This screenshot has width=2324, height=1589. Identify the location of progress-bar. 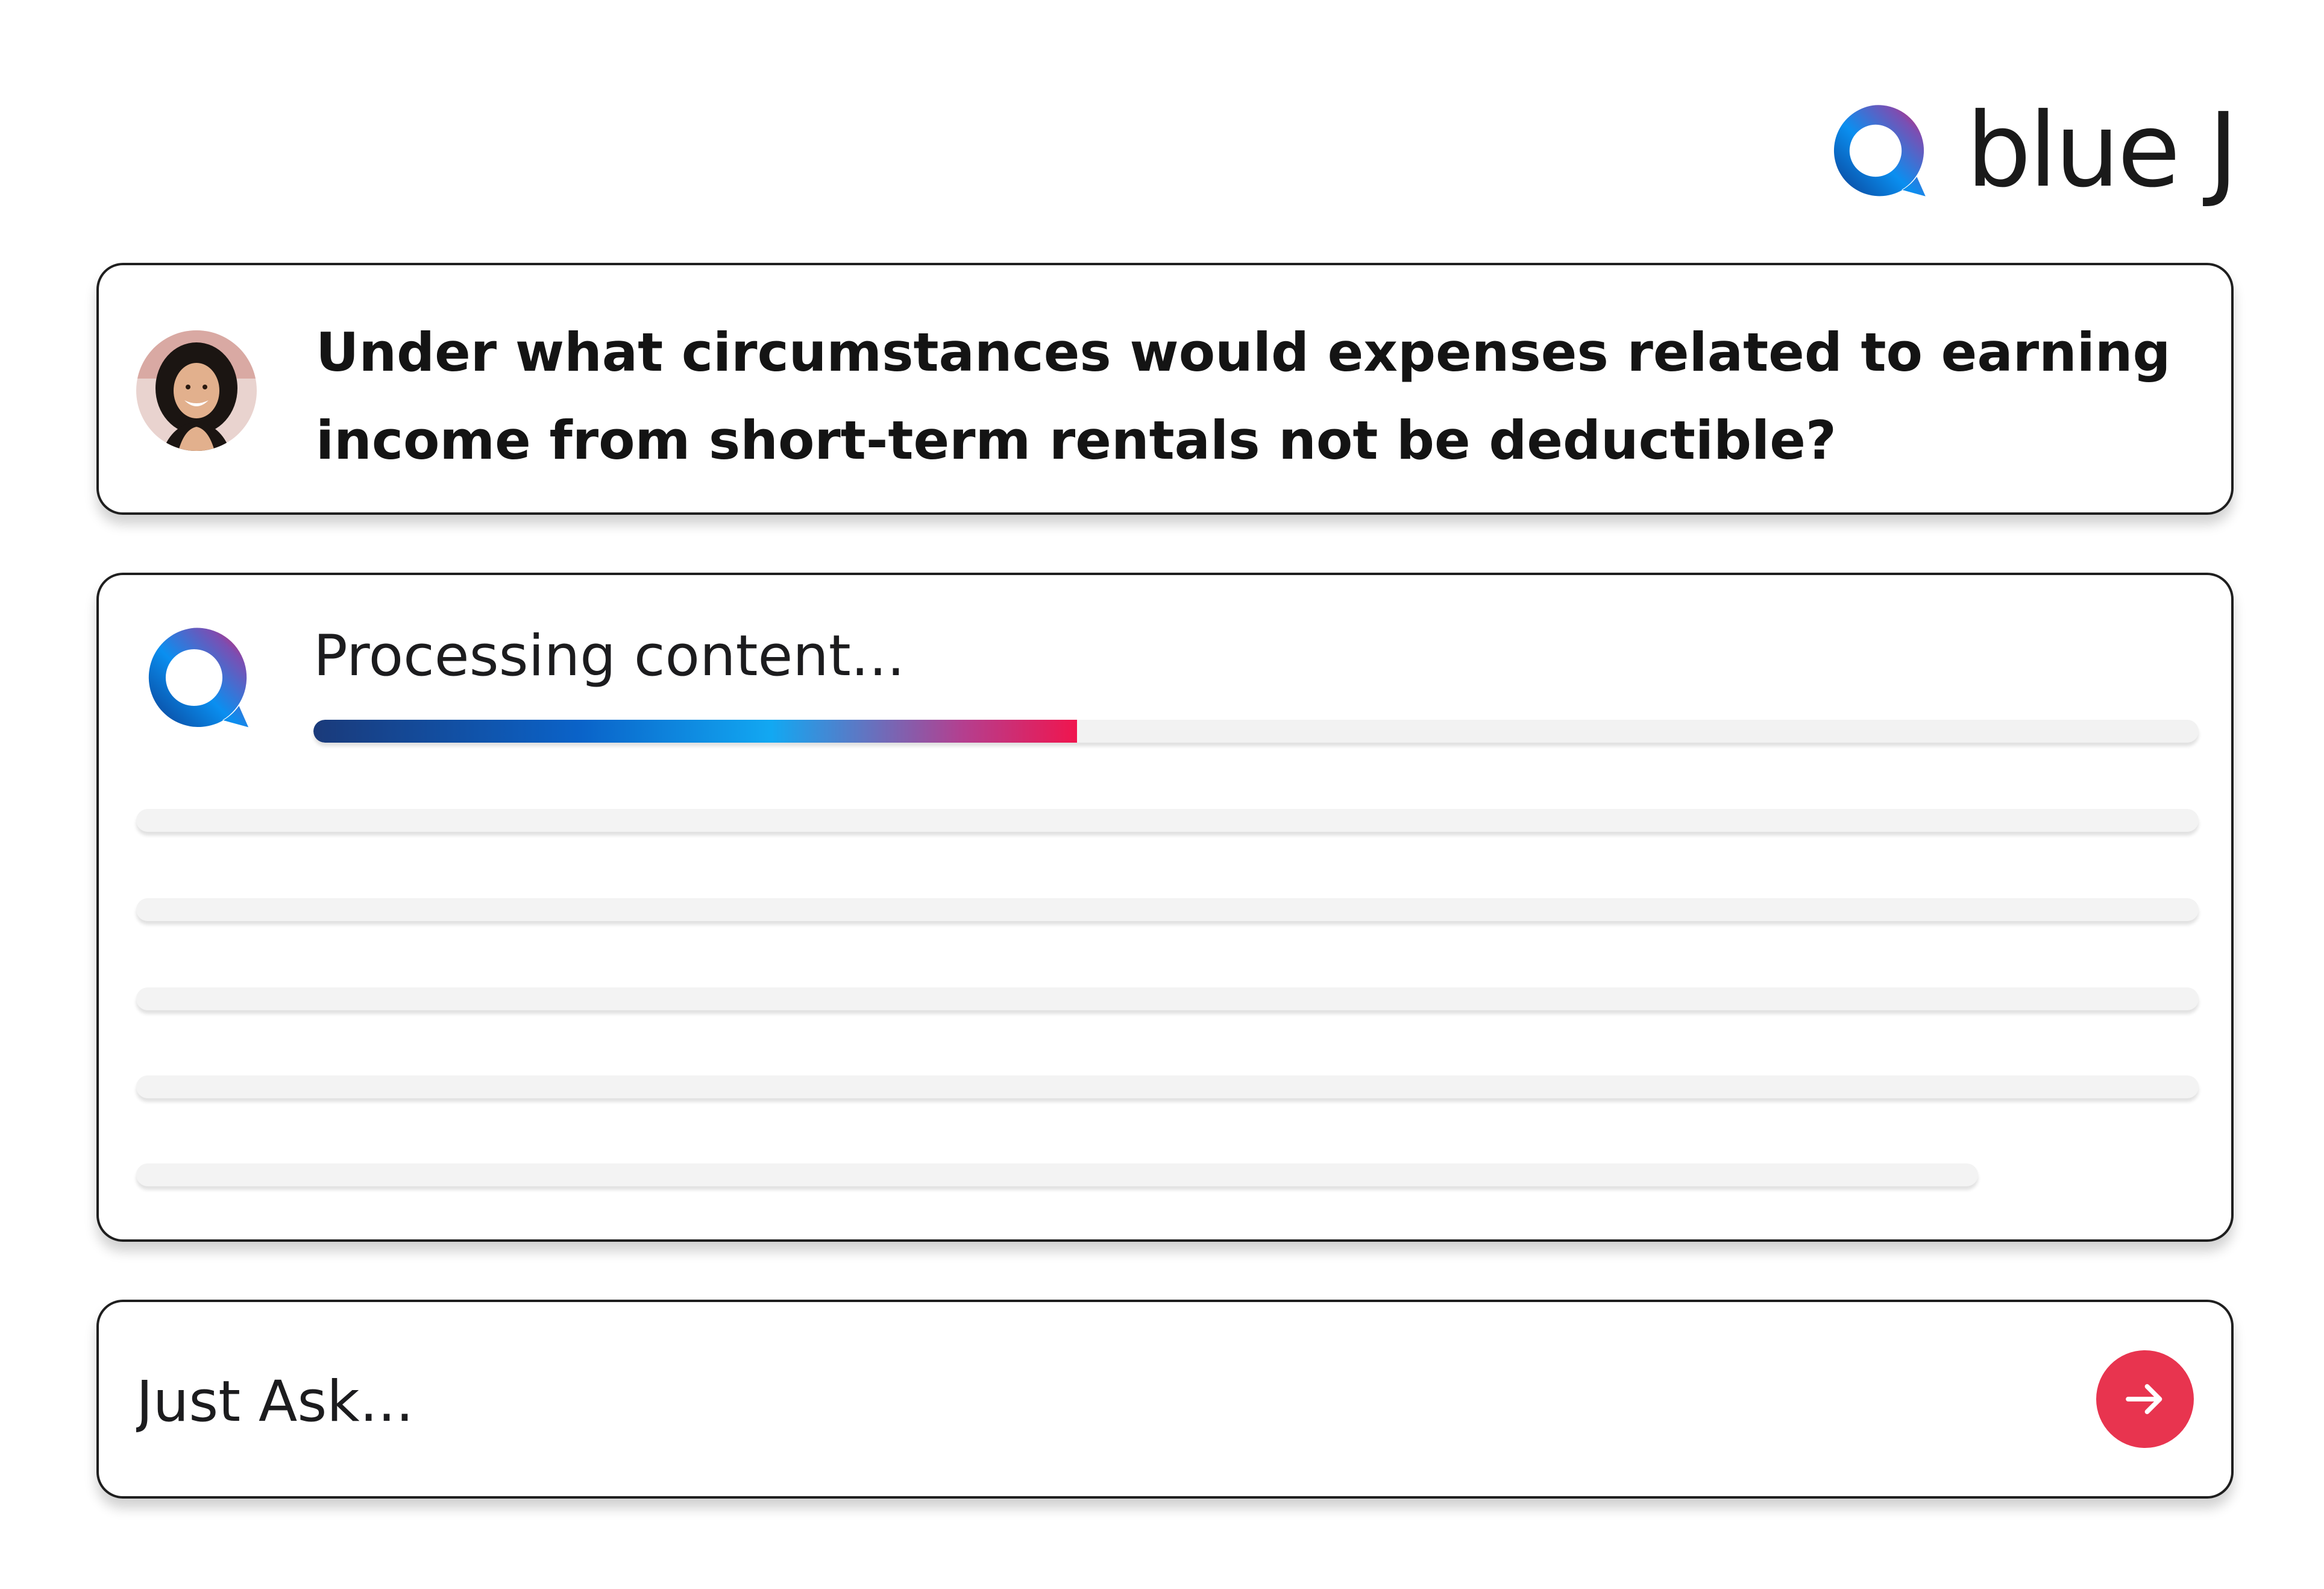
(1256, 731).